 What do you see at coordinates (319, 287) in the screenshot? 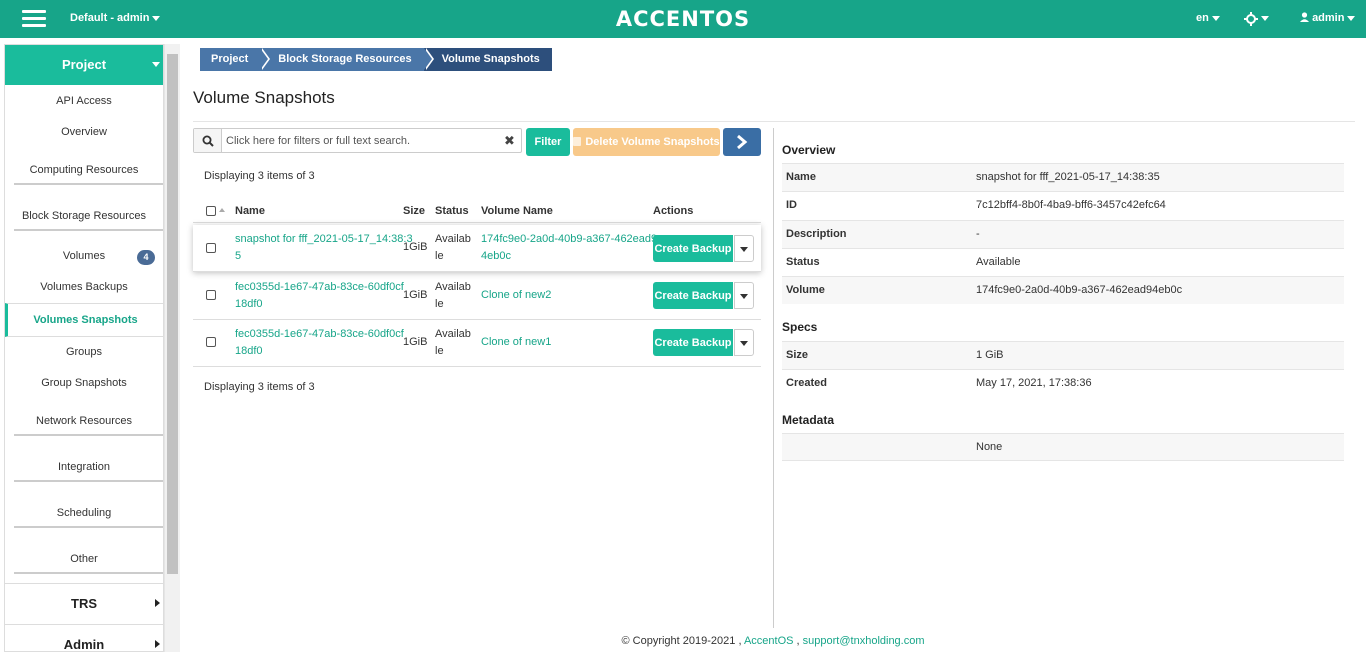
I see `name-line: fec0355d-1e67-47ab-83ce-60df0cf` at bounding box center [319, 287].